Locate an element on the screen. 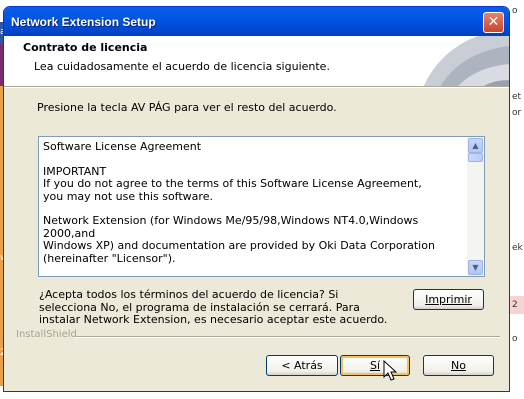 This screenshot has height=399, width=524. mouse-pointer-icon is located at coordinates (390, 370).